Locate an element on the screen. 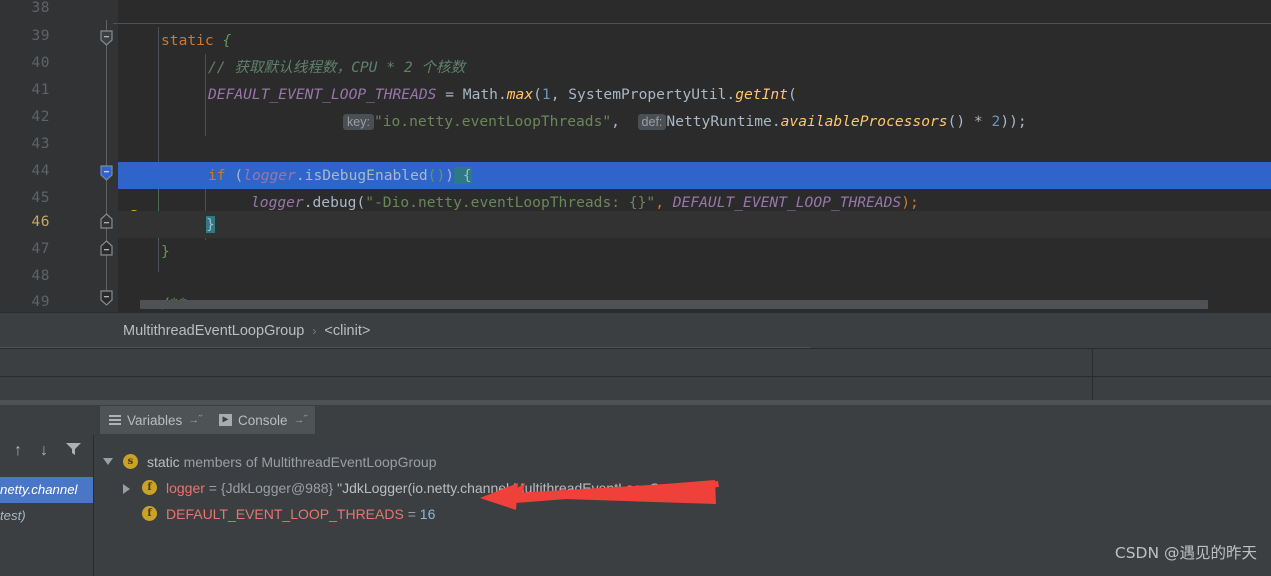 This screenshot has height=576, width=1271. line-number-current: 46 is located at coordinates (40, 222).